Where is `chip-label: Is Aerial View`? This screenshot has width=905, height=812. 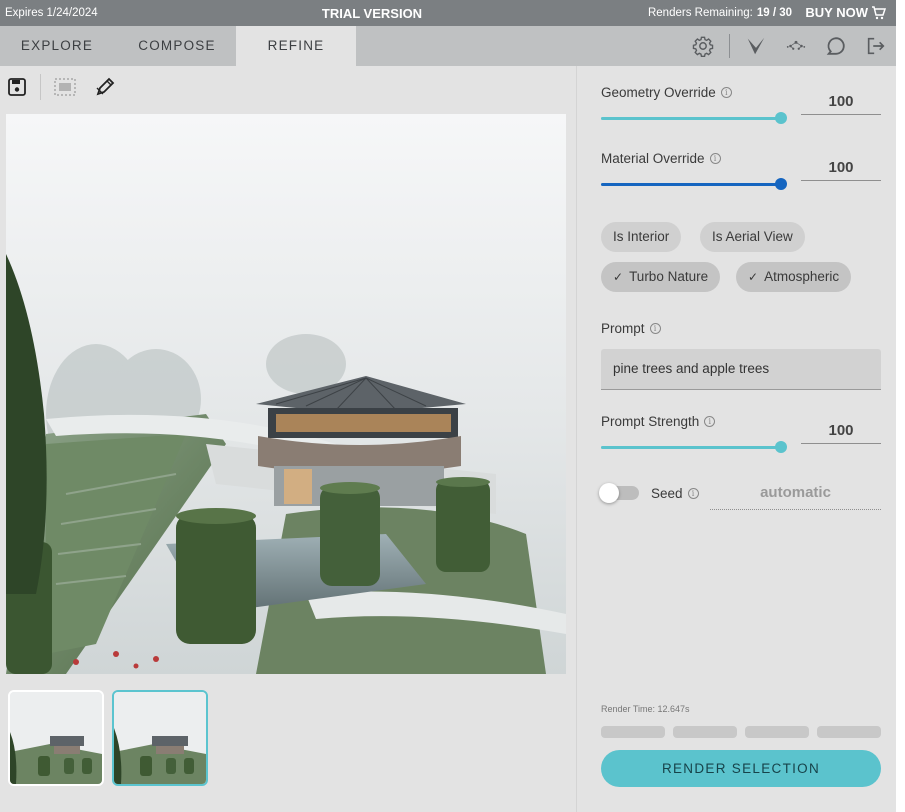 chip-label: Is Aerial View is located at coordinates (752, 236).